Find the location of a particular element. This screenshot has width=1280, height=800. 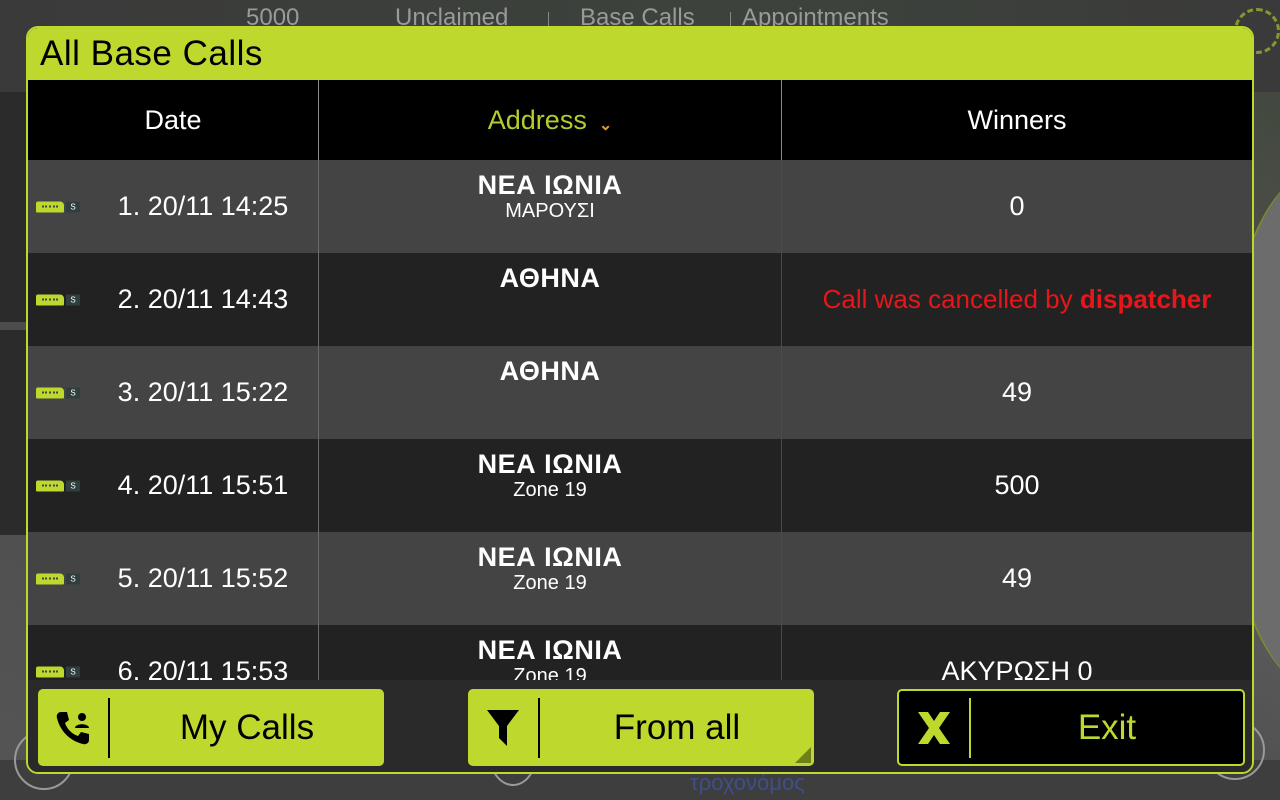

winners-cell: ΑΚΥΡΩΣΗ 0 is located at coordinates (1017, 652).